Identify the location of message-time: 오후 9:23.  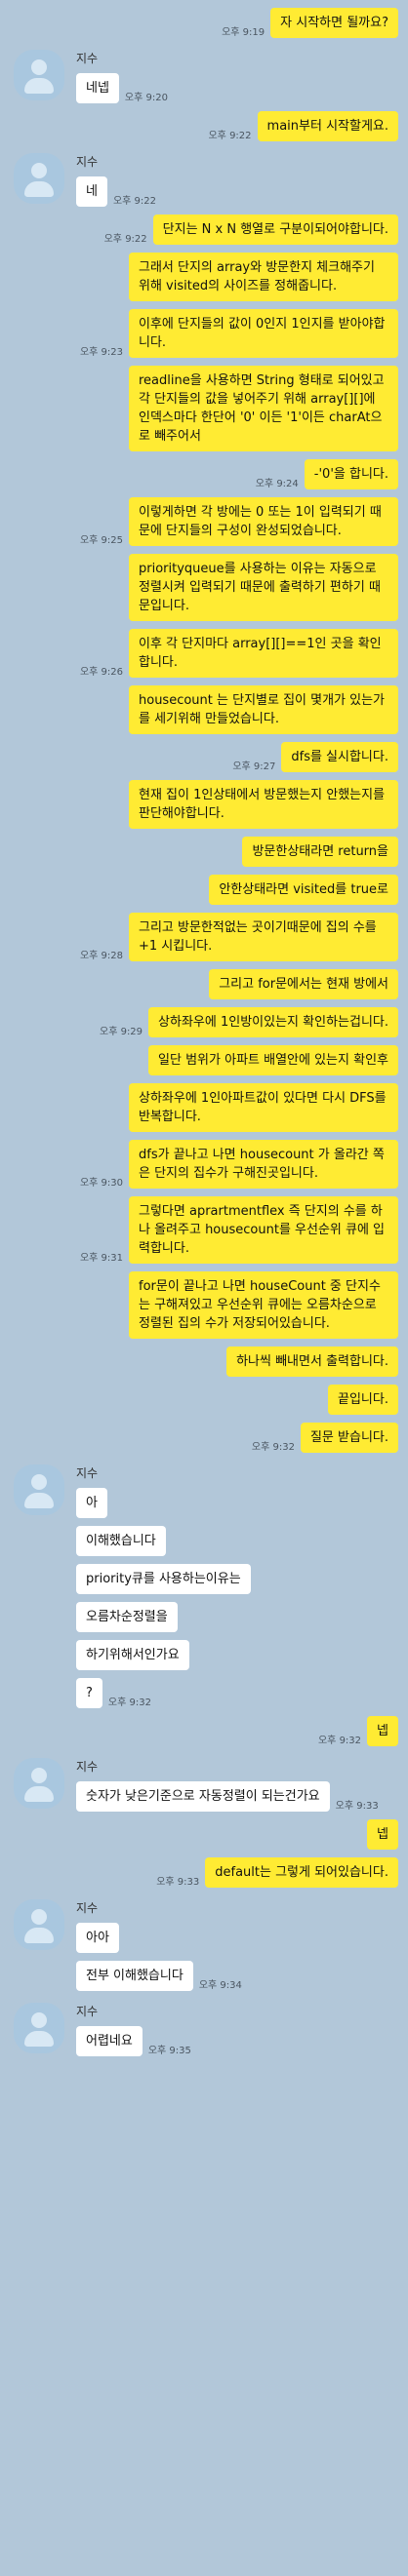
(101, 352).